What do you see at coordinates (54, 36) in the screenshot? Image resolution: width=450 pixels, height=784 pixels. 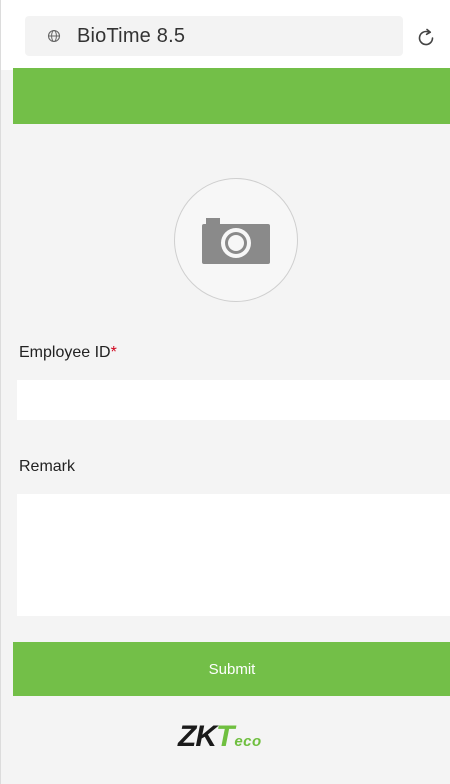 I see `globe-icon` at bounding box center [54, 36].